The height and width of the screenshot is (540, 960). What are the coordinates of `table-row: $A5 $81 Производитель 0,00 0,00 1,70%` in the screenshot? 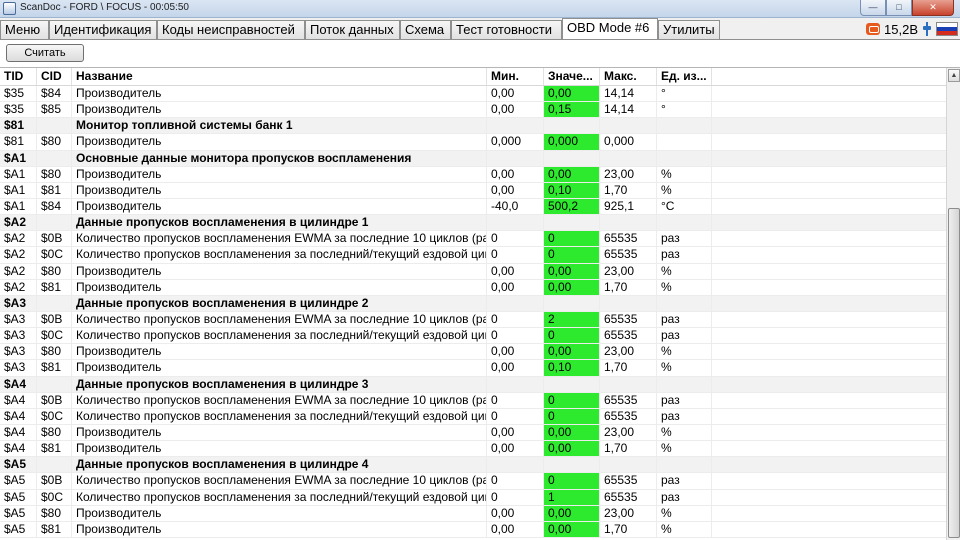 It's located at (473, 529).